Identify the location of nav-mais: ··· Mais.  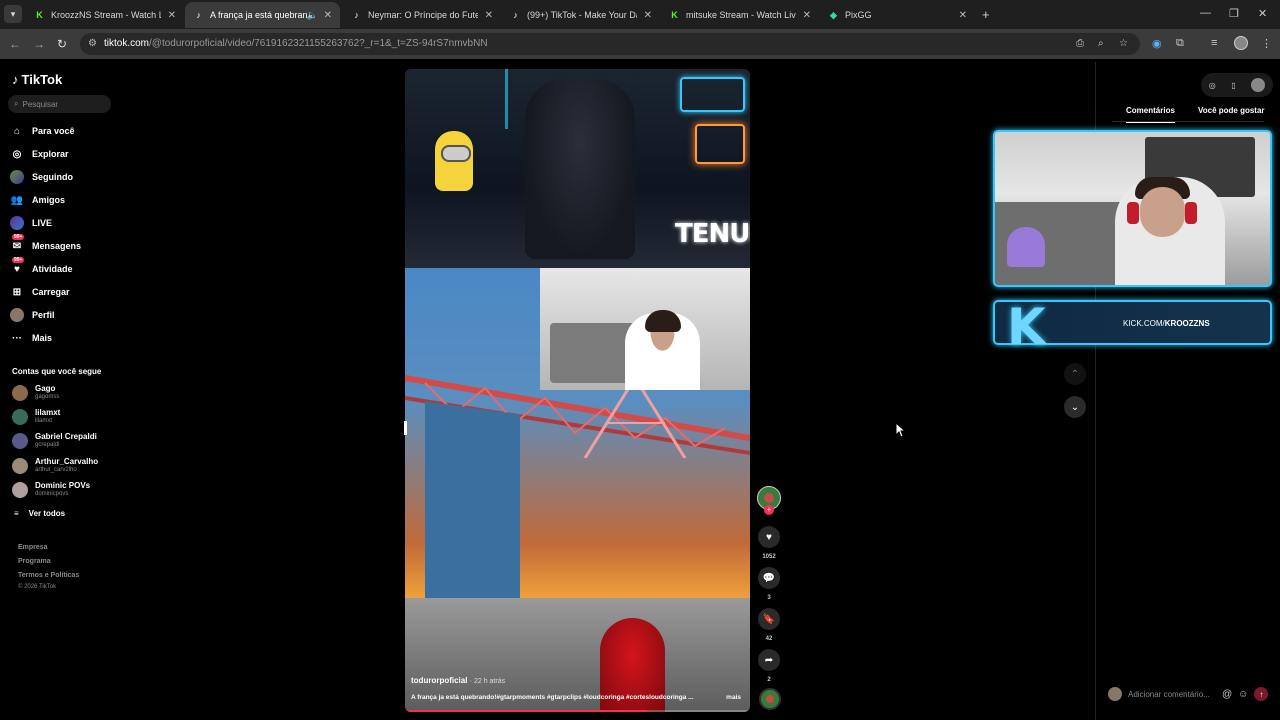
(31, 338).